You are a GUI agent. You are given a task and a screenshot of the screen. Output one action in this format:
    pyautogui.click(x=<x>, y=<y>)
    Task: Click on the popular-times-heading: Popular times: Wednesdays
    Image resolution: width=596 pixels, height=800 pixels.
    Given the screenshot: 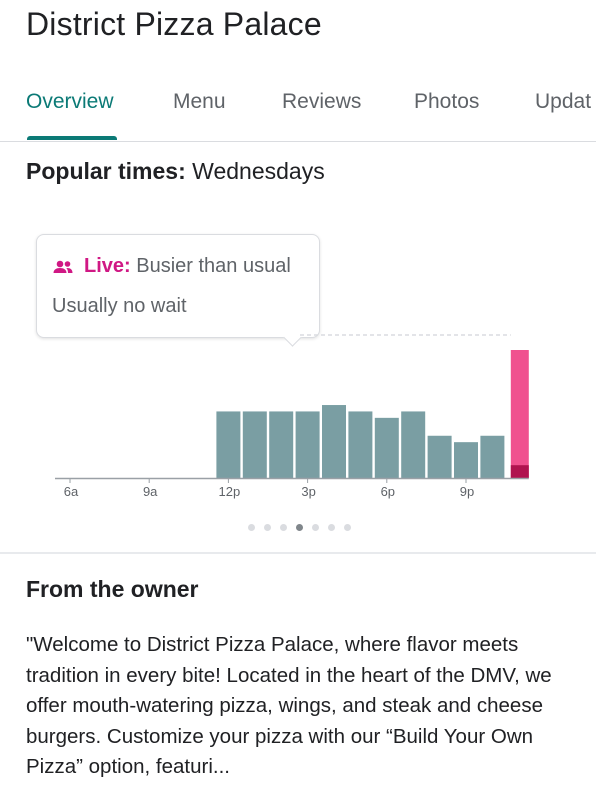 What is the action you would take?
    pyautogui.click(x=175, y=171)
    